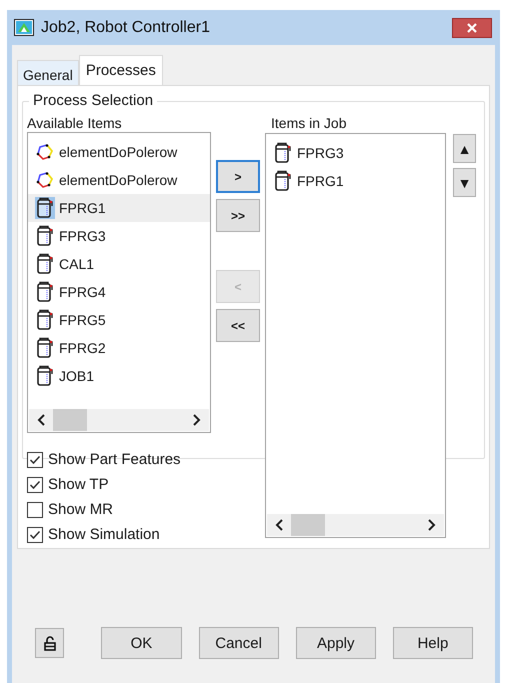 Image resolution: width=507 pixels, height=683 pixels. What do you see at coordinates (336, 643) in the screenshot?
I see `apply-button: Apply` at bounding box center [336, 643].